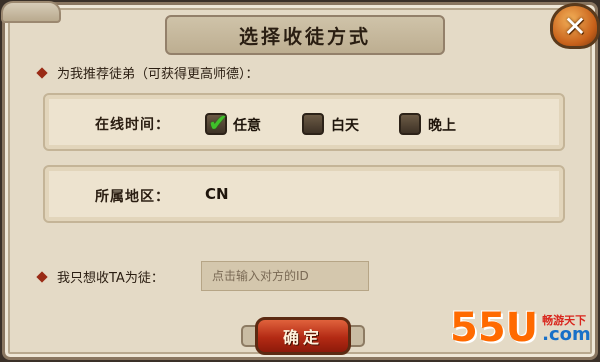 The image size is (600, 362). Describe the element at coordinates (110, 278) in the screenshot. I see `specific-label-text: 我只想收TA为徒：` at that location.